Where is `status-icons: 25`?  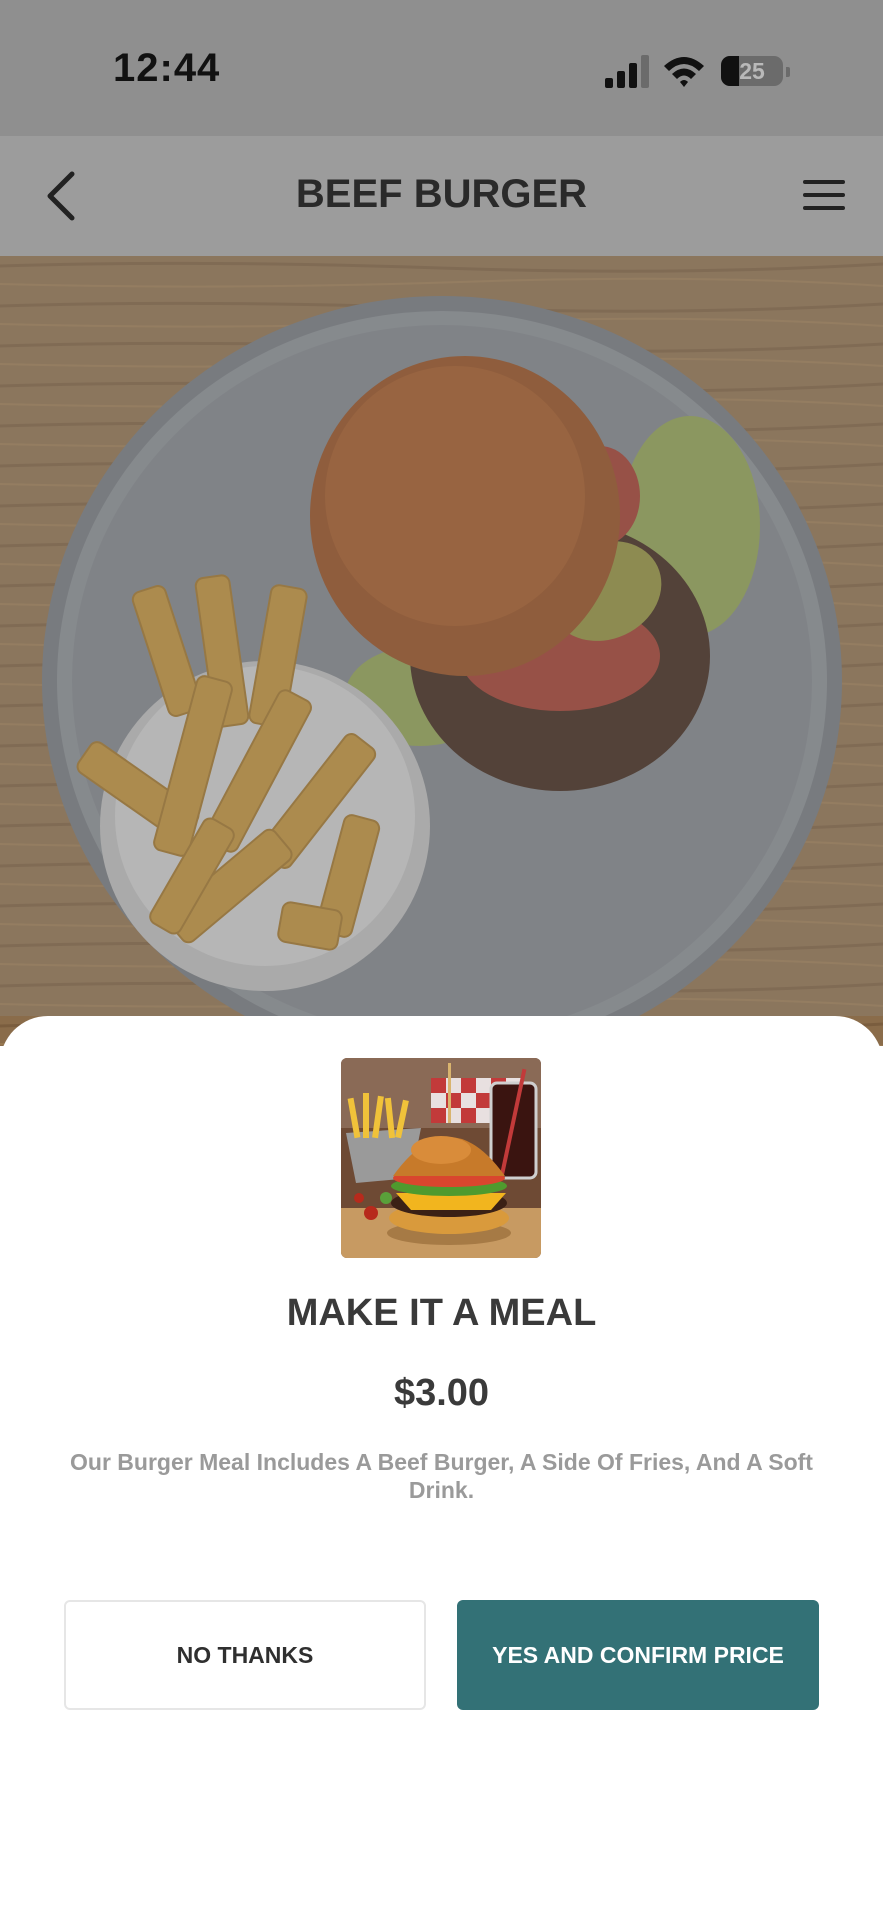
status-icons: 25 is located at coordinates (703, 72).